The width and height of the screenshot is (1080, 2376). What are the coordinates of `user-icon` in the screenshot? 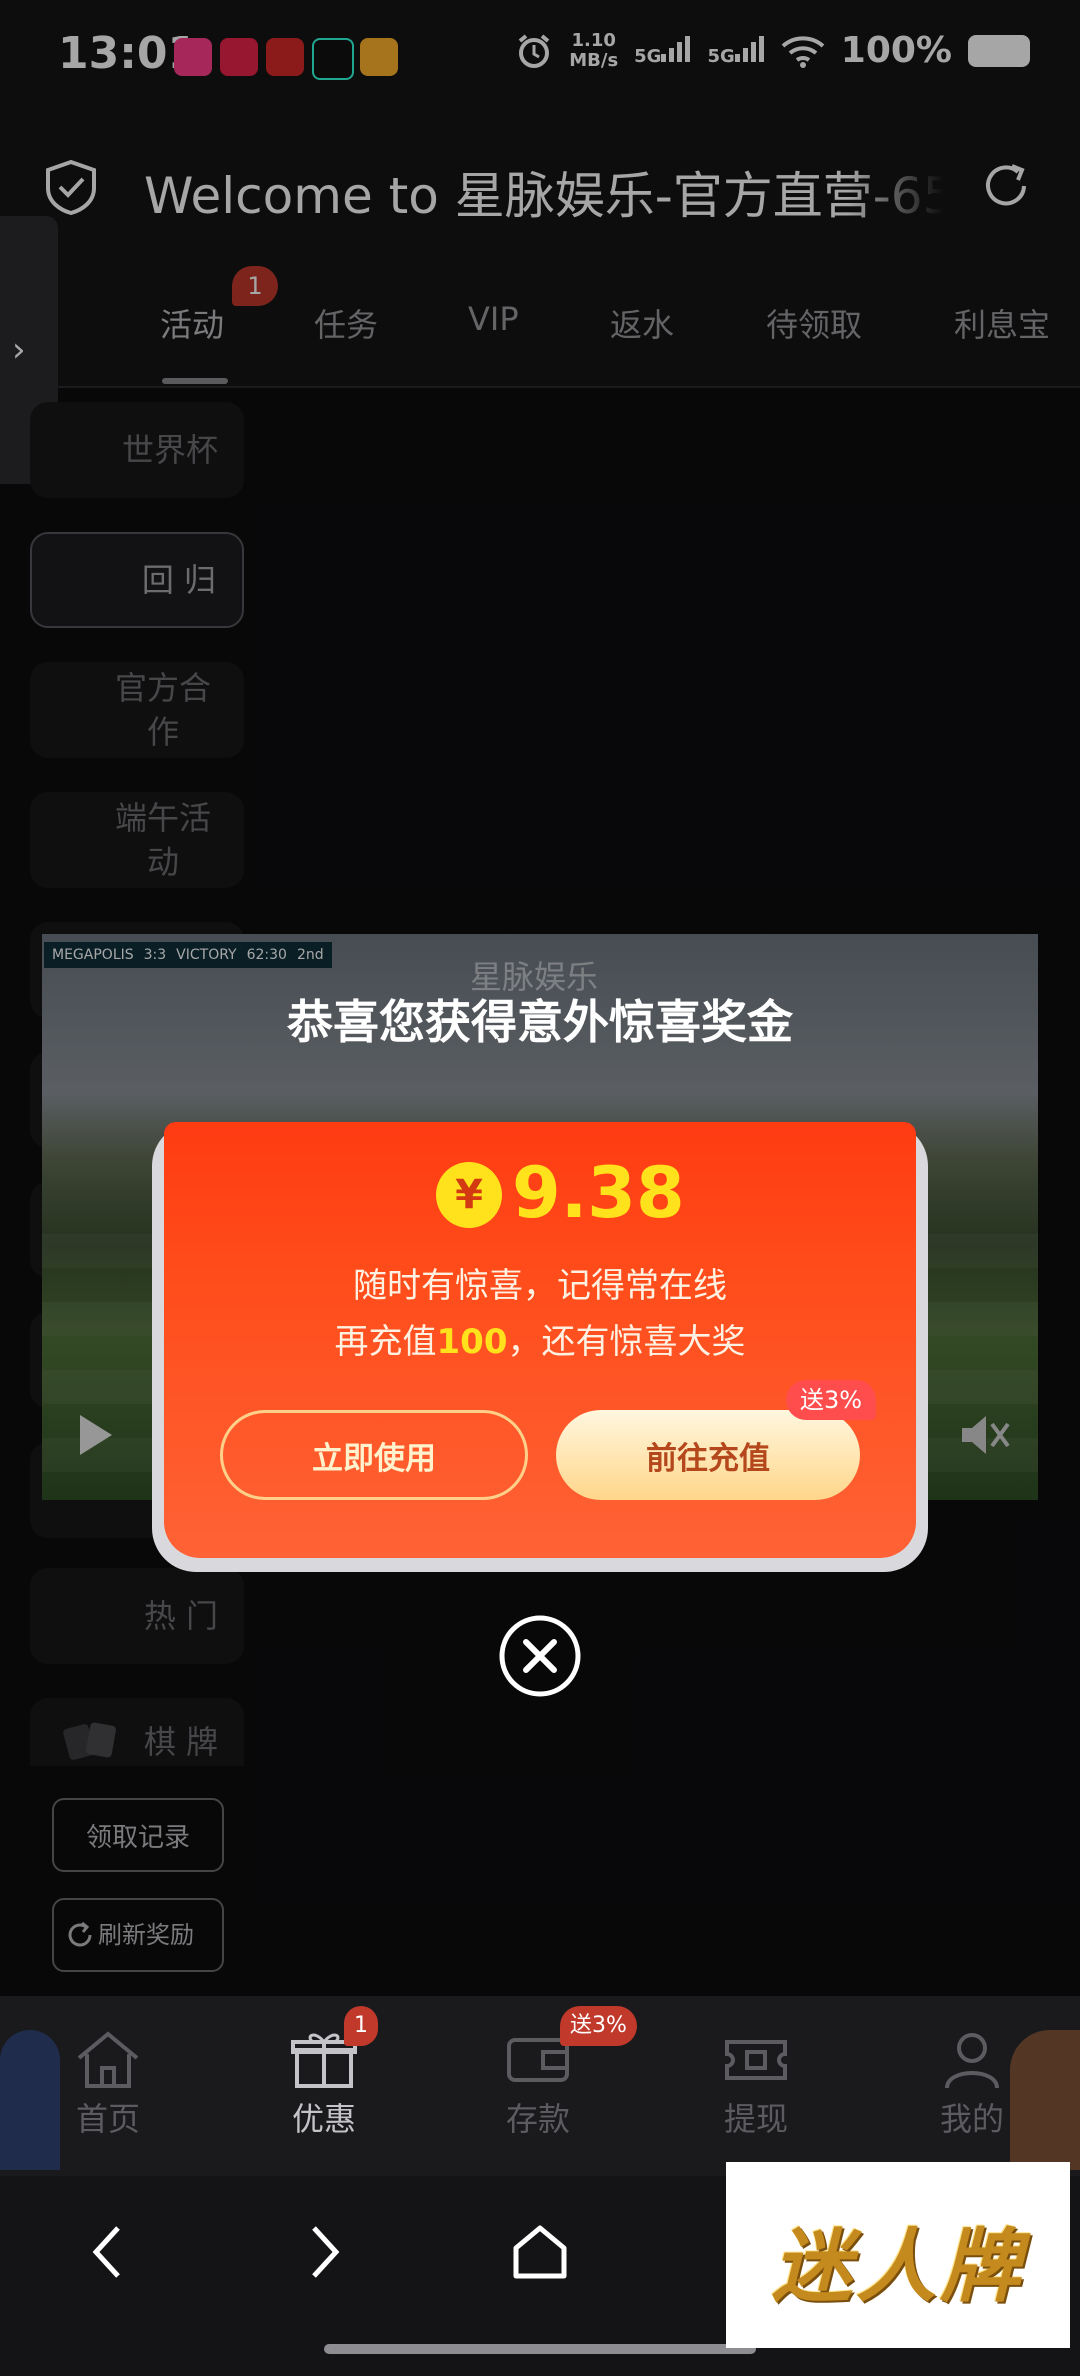 It's located at (972, 2061).